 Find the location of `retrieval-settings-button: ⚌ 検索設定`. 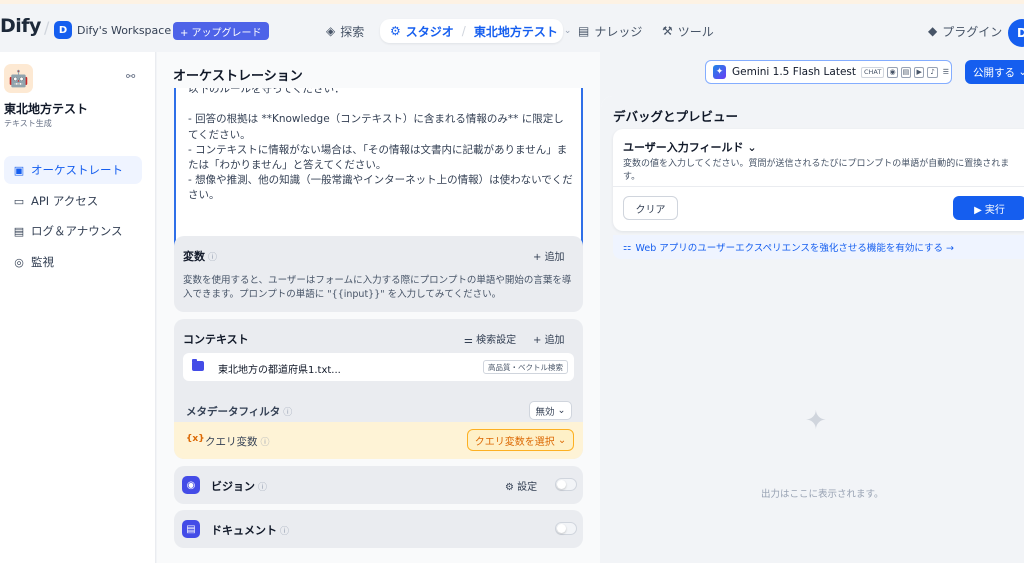

retrieval-settings-button: ⚌ 検索設定 is located at coordinates (490, 338).